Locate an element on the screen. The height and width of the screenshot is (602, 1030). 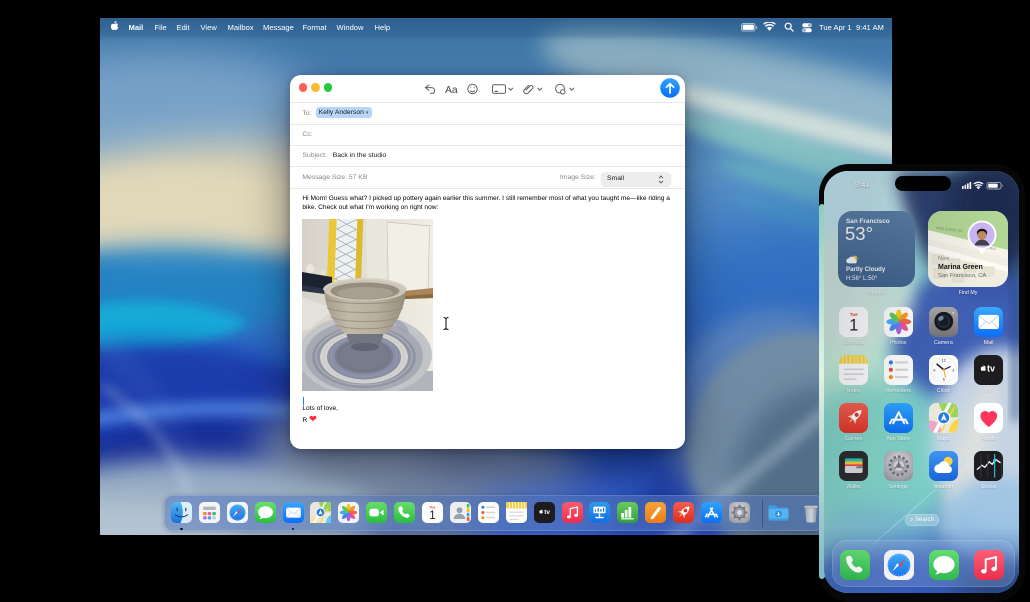
svg-text: 9 is located at coordinates (934, 370).